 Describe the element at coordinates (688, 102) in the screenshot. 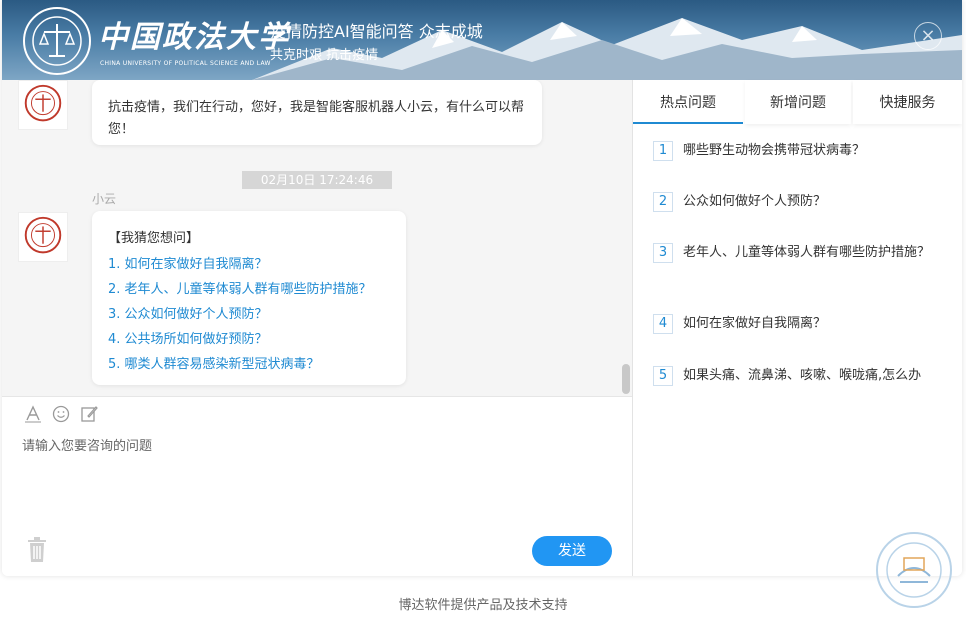

I see `tab-hot-questions: 热点问题` at that location.